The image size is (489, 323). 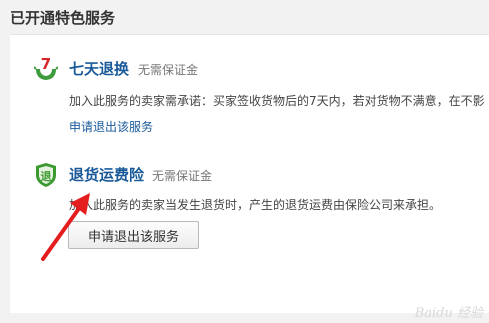 I want to click on service-note-seven-day: 无需保证金, so click(x=168, y=70).